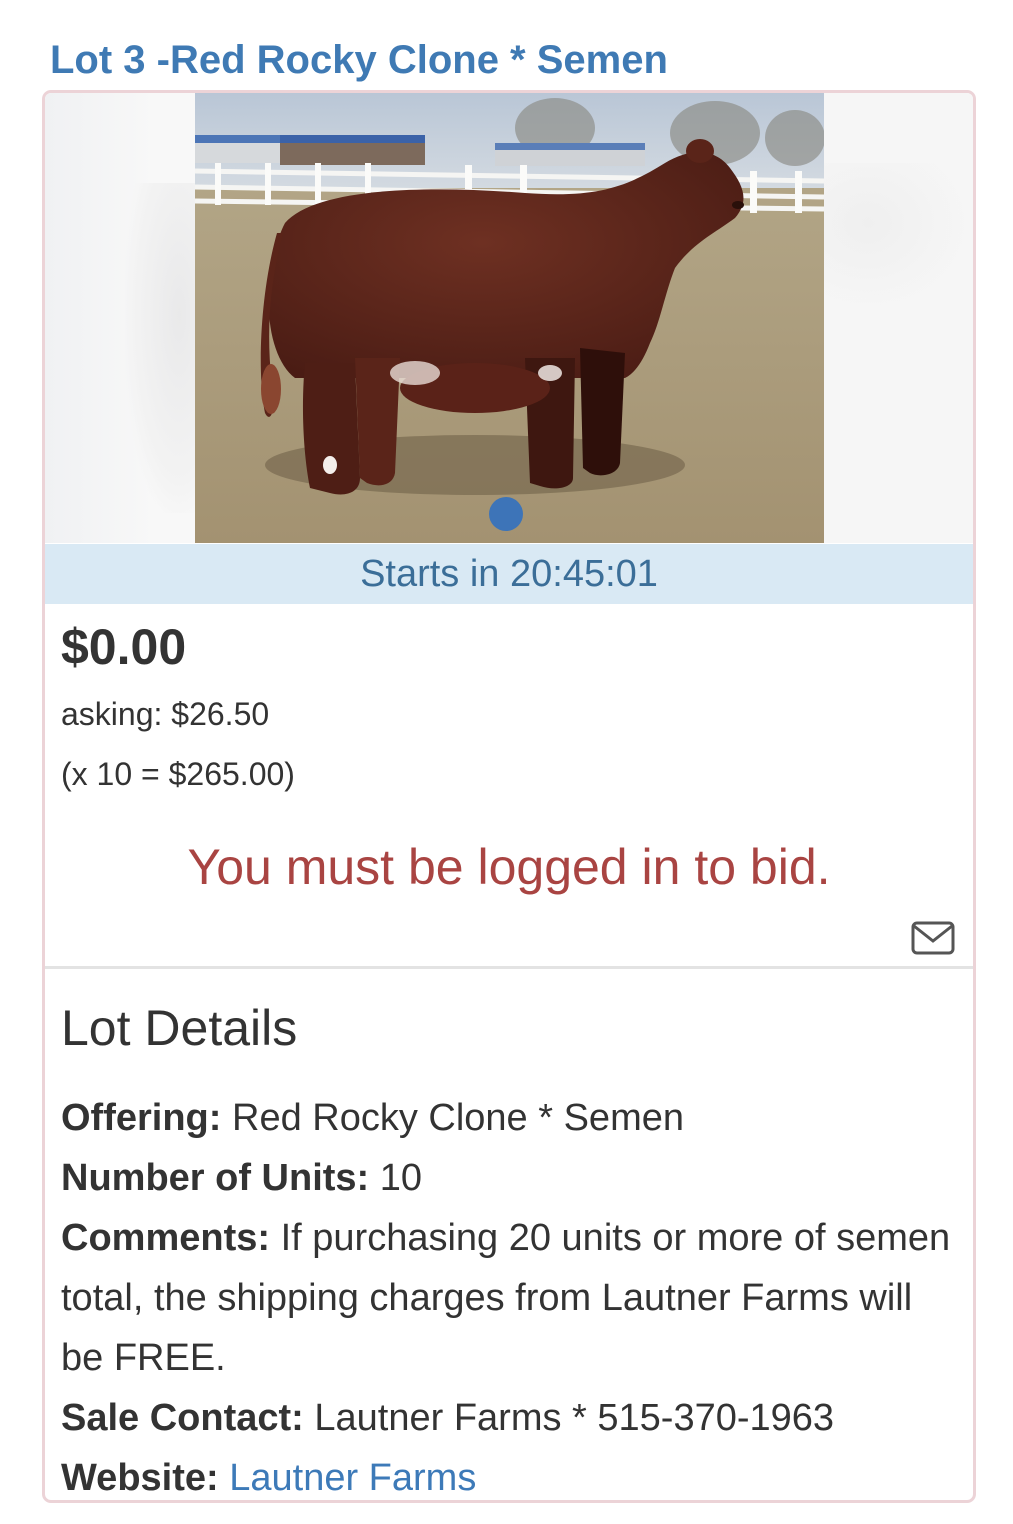  What do you see at coordinates (511, 1178) in the screenshot?
I see `units-row: Number of Units: 10` at bounding box center [511, 1178].